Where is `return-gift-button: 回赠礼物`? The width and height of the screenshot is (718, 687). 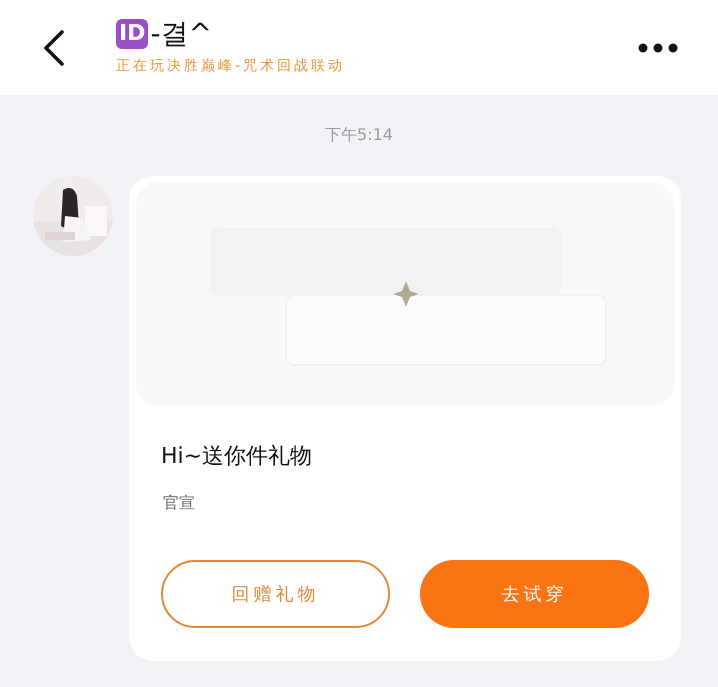
return-gift-button: 回赠礼物 is located at coordinates (275, 594).